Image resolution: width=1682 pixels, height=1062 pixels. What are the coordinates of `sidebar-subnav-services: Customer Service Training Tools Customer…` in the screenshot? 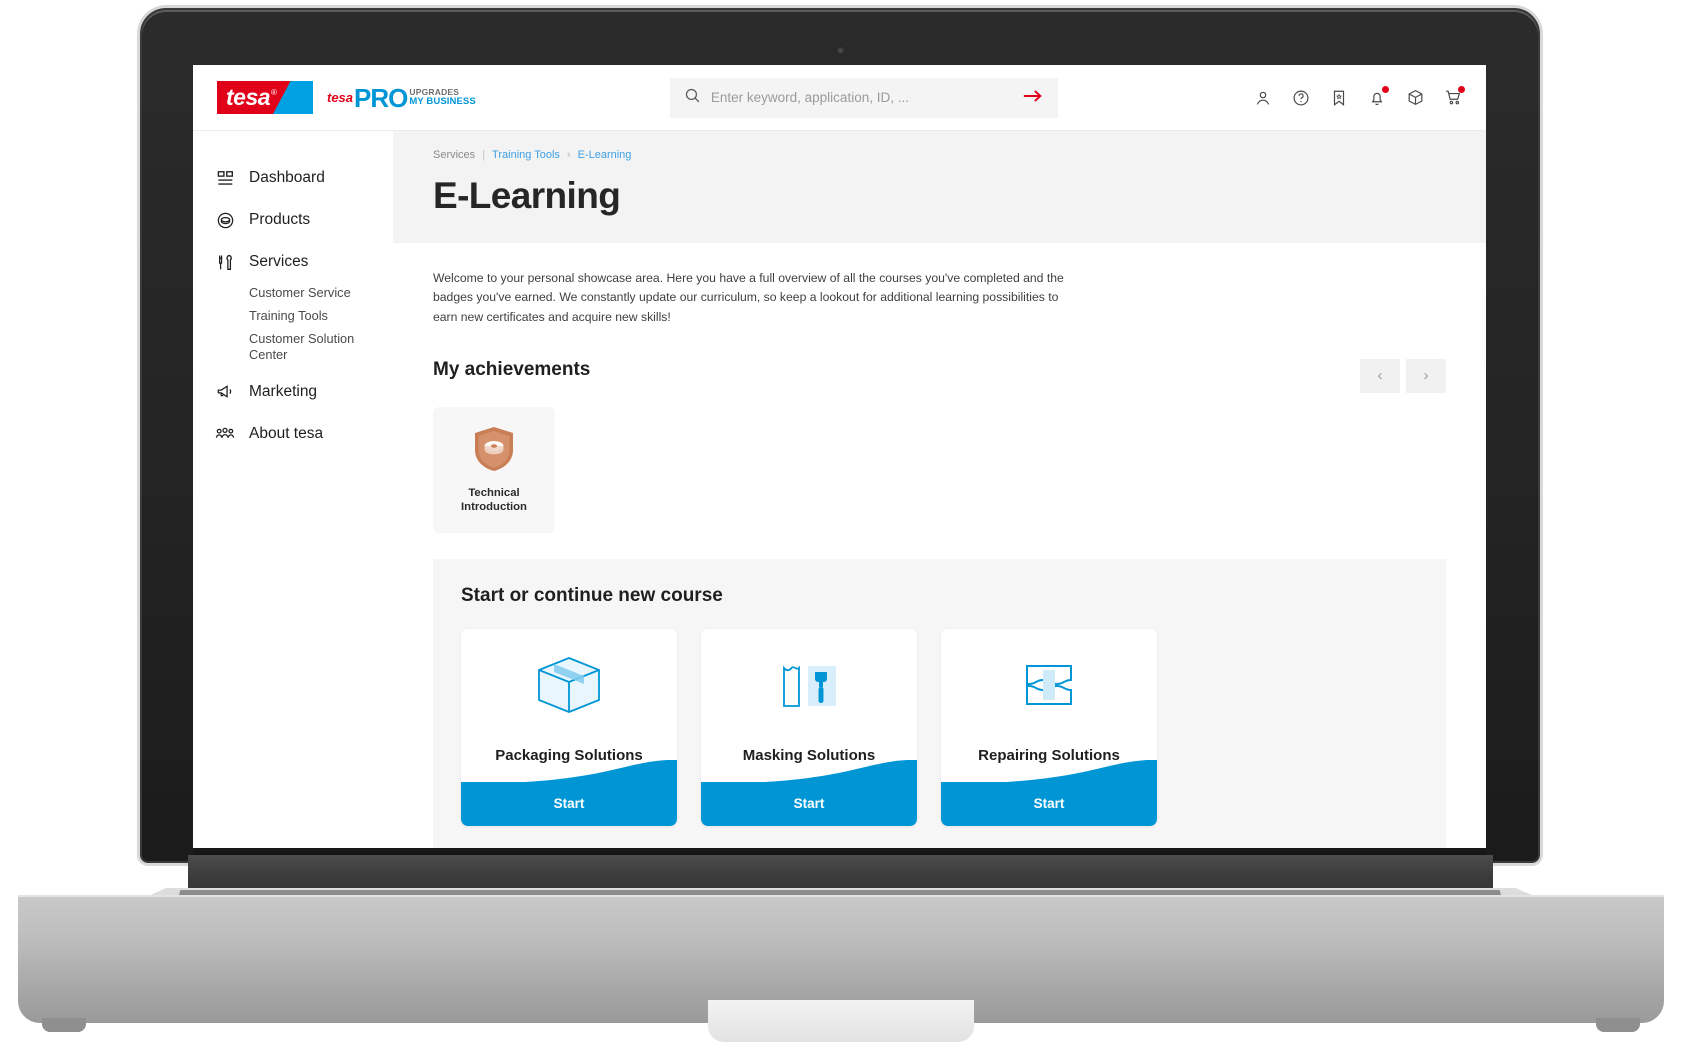 It's located at (293, 325).